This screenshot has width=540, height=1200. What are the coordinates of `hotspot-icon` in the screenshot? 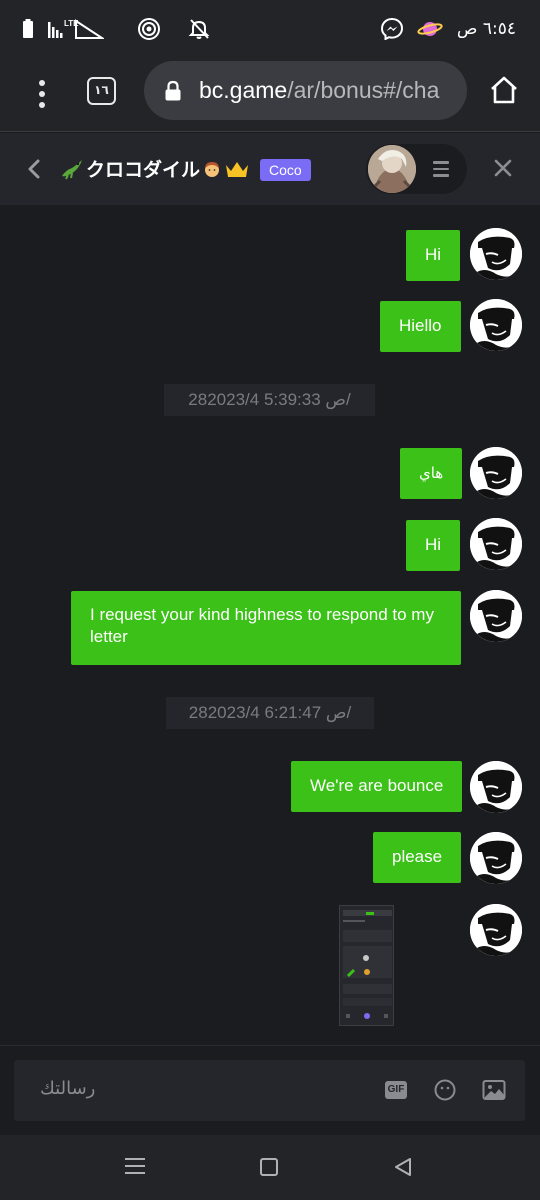 It's located at (149, 29).